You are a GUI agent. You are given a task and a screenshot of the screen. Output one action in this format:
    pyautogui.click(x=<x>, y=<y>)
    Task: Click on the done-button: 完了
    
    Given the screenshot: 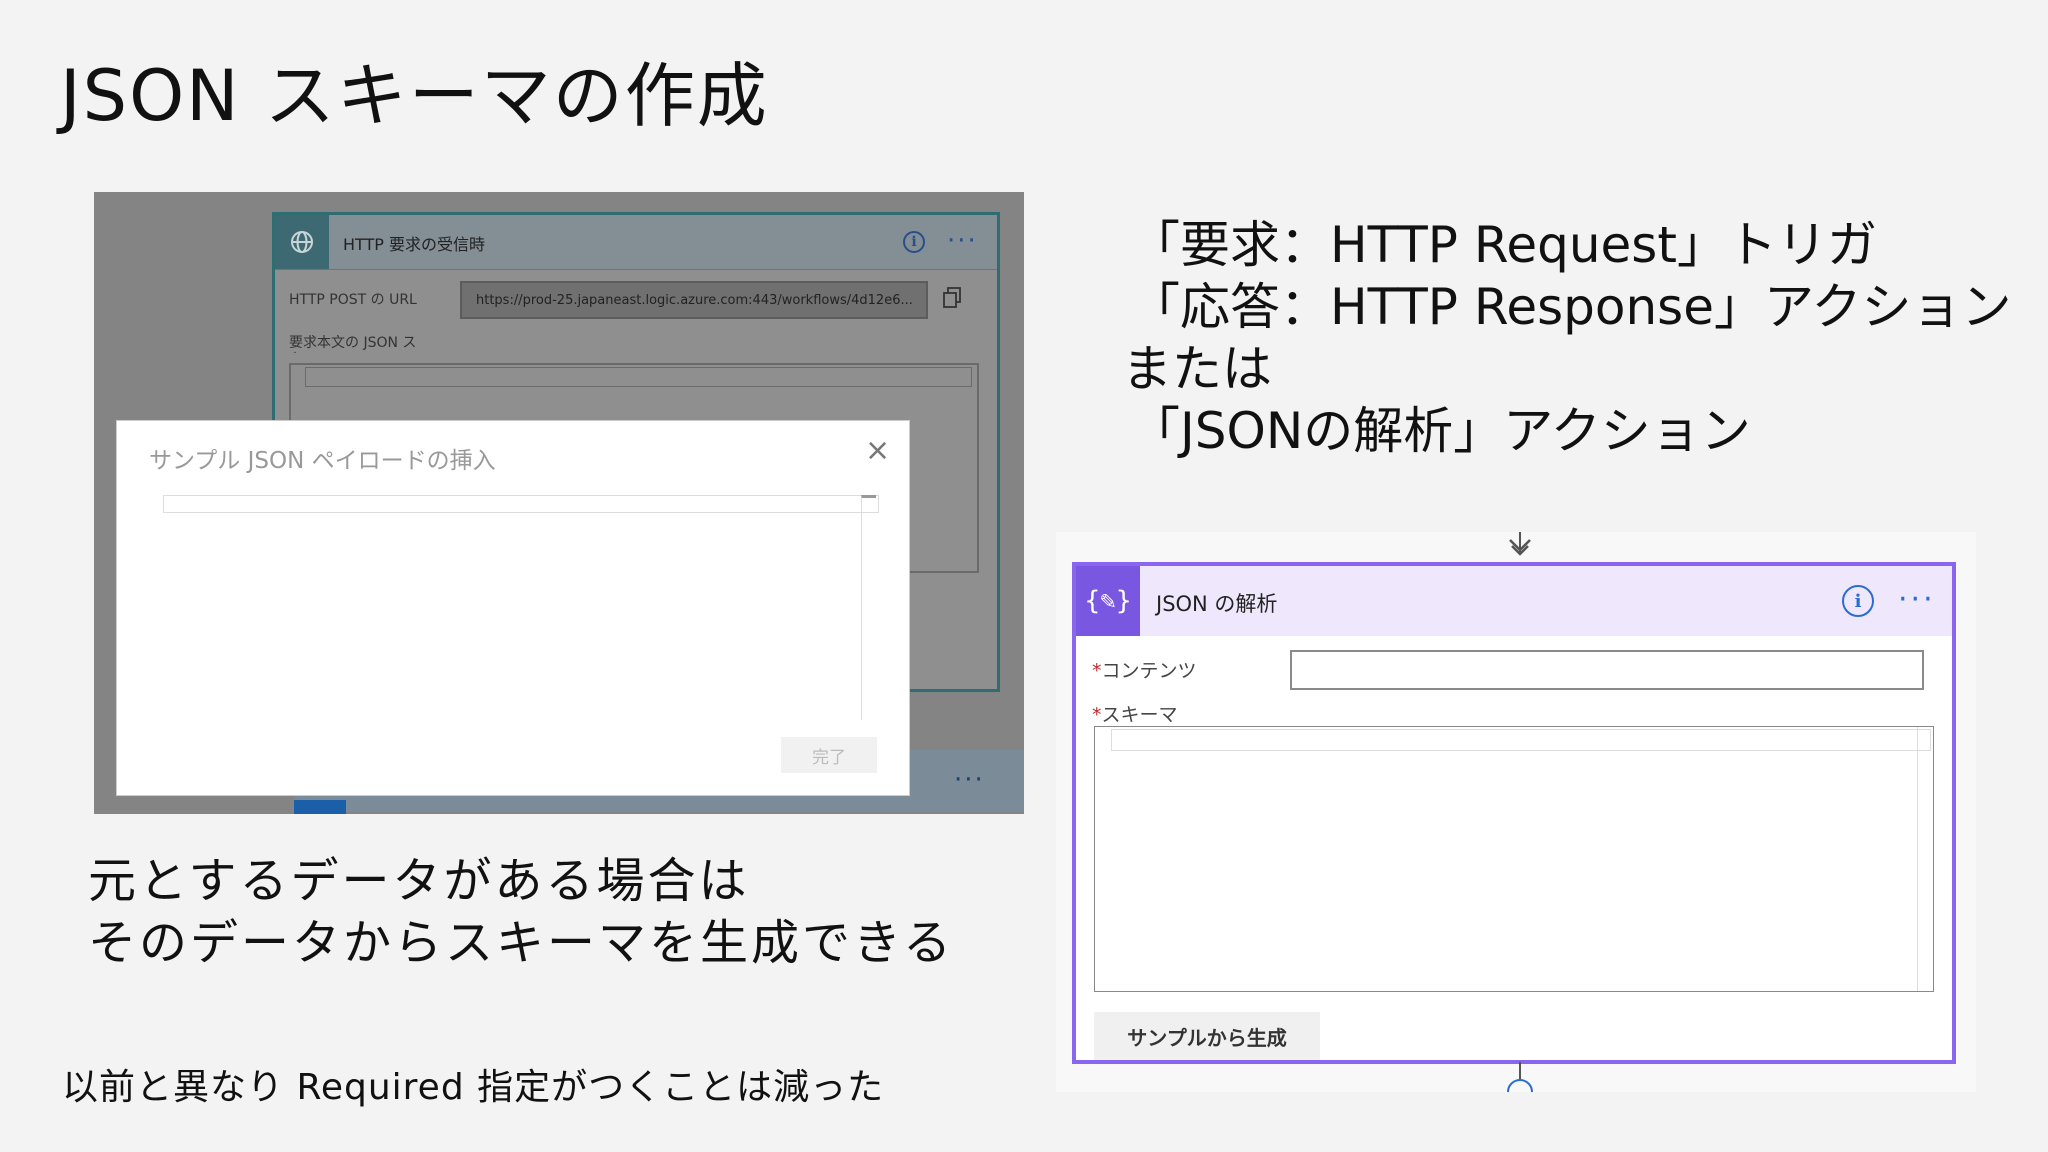 What is the action you would take?
    pyautogui.click(x=829, y=755)
    